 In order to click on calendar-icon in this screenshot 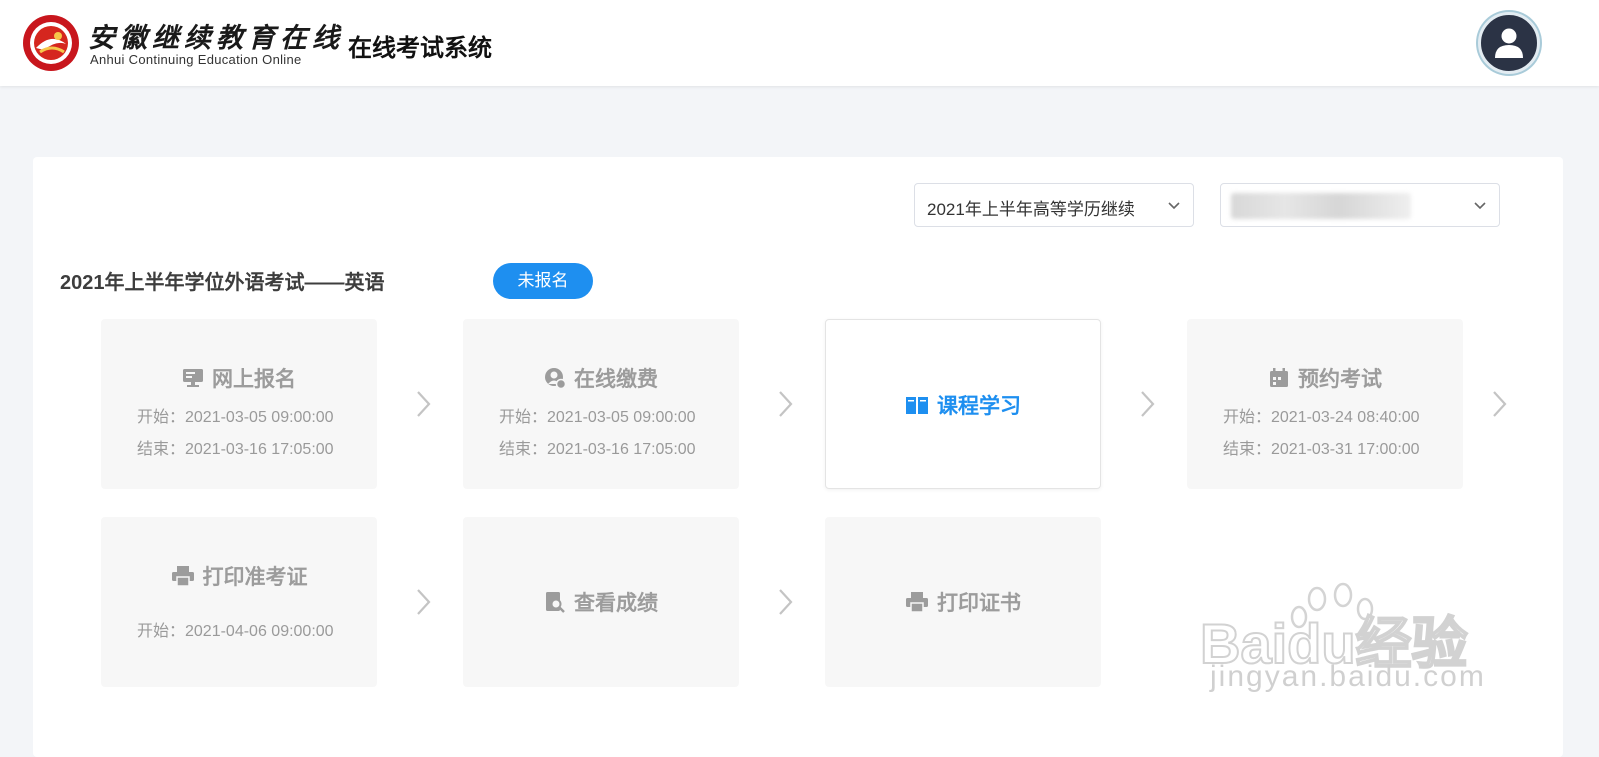, I will do `click(1279, 377)`.